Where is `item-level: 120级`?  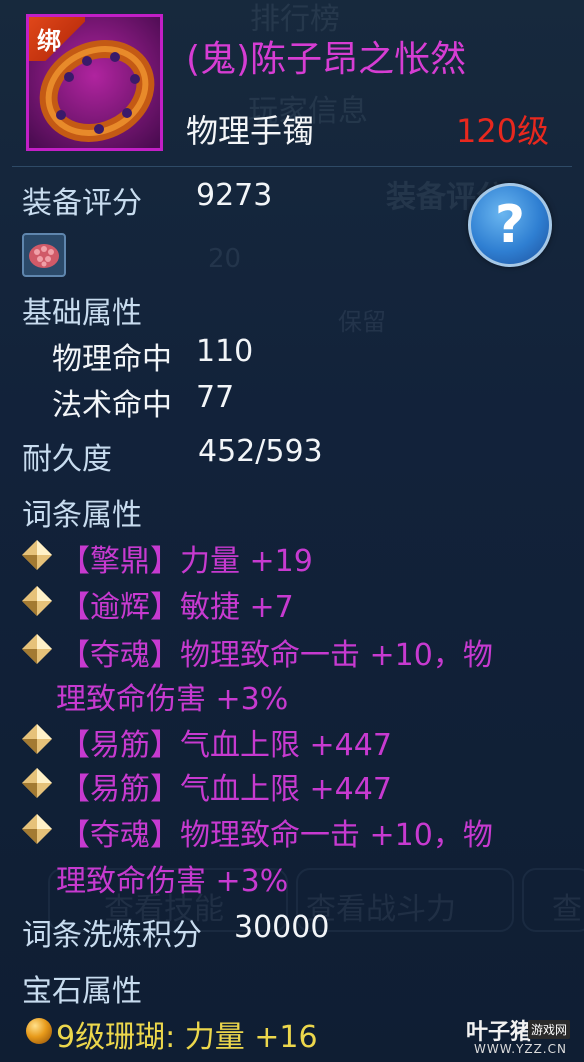
item-level: 120级 is located at coordinates (503, 131).